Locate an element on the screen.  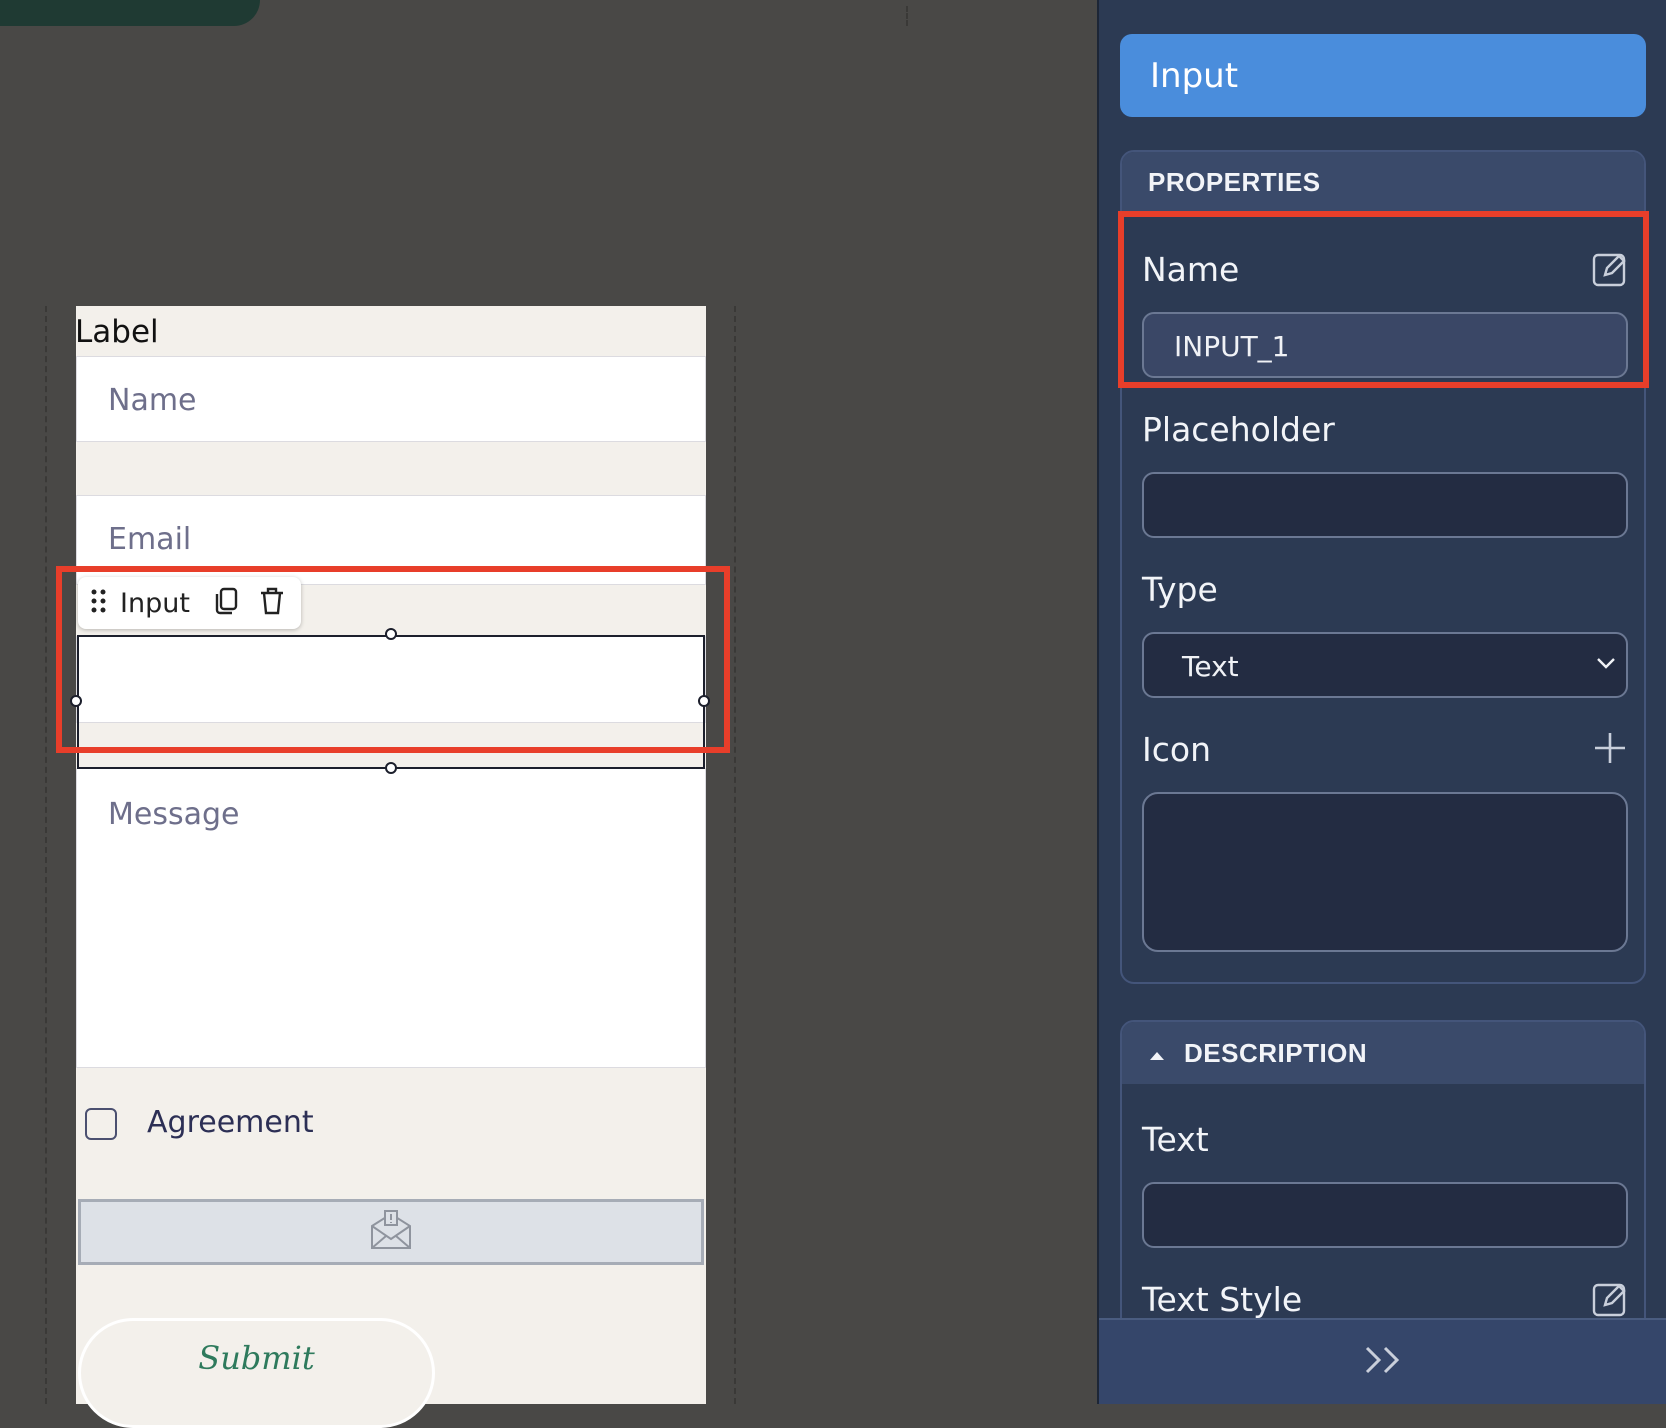
highlight-box-name is located at coordinates (1383, 299).